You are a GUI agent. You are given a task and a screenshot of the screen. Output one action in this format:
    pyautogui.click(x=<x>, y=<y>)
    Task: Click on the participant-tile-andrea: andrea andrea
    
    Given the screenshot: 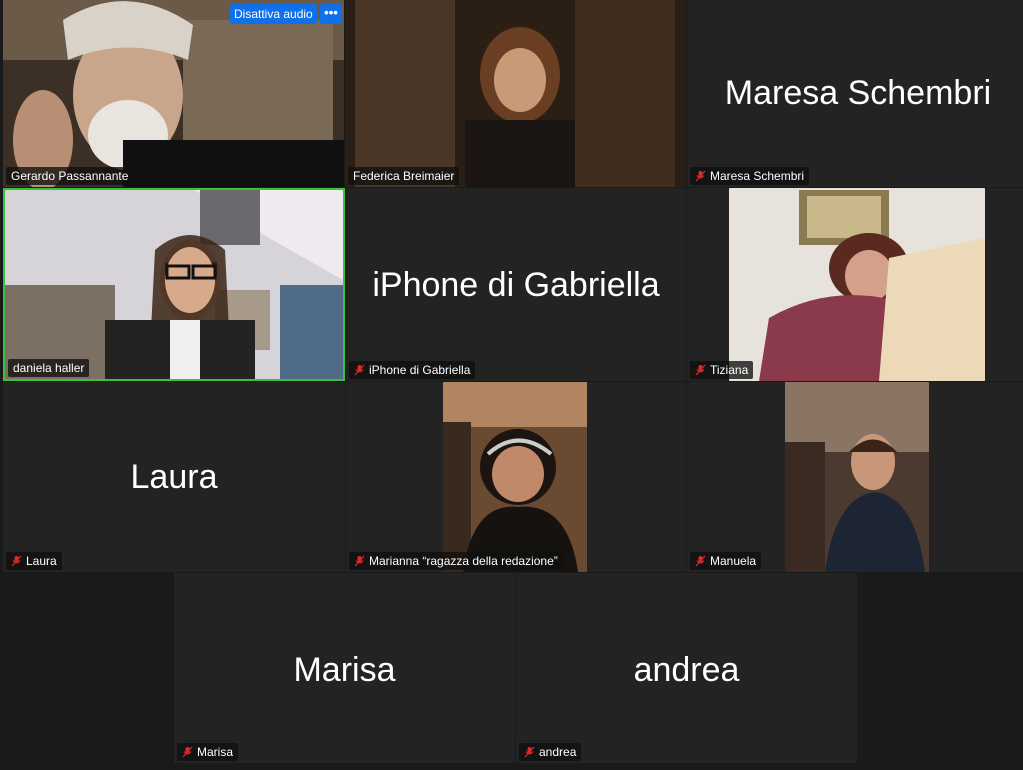 What is the action you would take?
    pyautogui.click(x=686, y=668)
    